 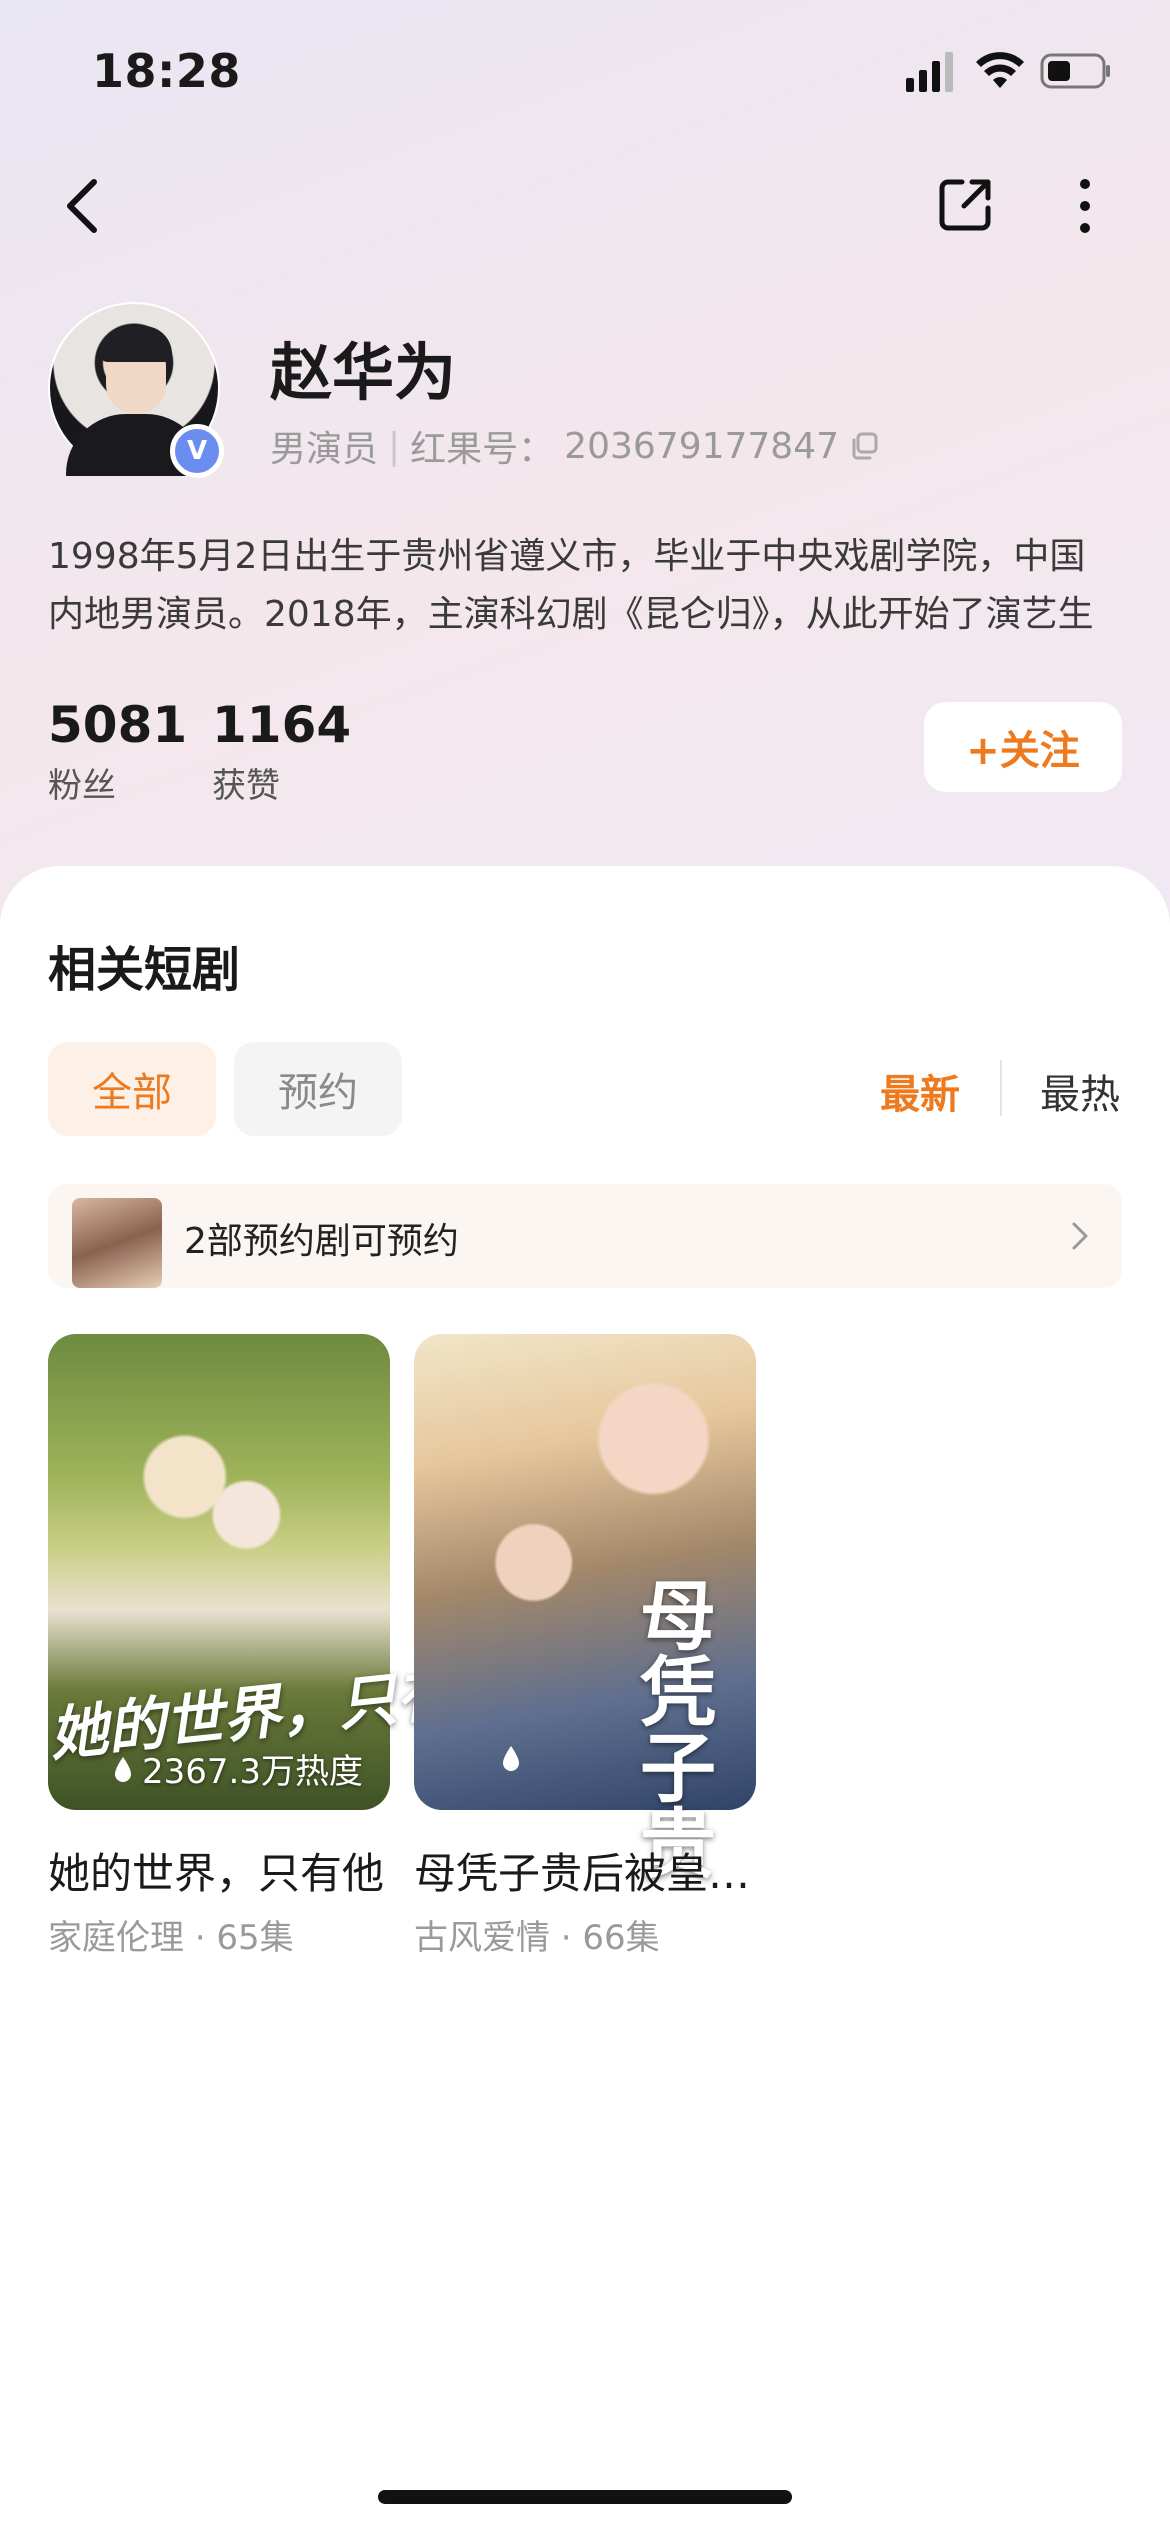 I want to click on likes-count: 1164, so click(x=281, y=725).